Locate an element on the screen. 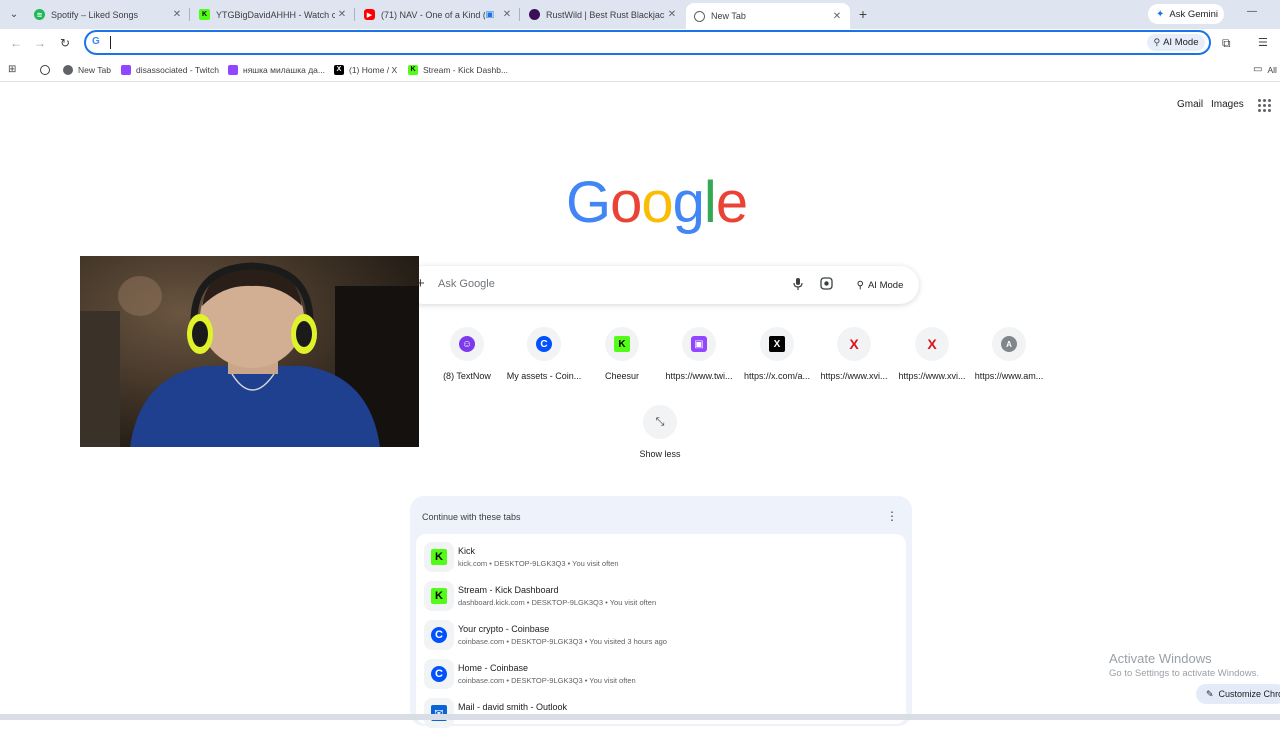  back-icon: ← is located at coordinates (16, 43).